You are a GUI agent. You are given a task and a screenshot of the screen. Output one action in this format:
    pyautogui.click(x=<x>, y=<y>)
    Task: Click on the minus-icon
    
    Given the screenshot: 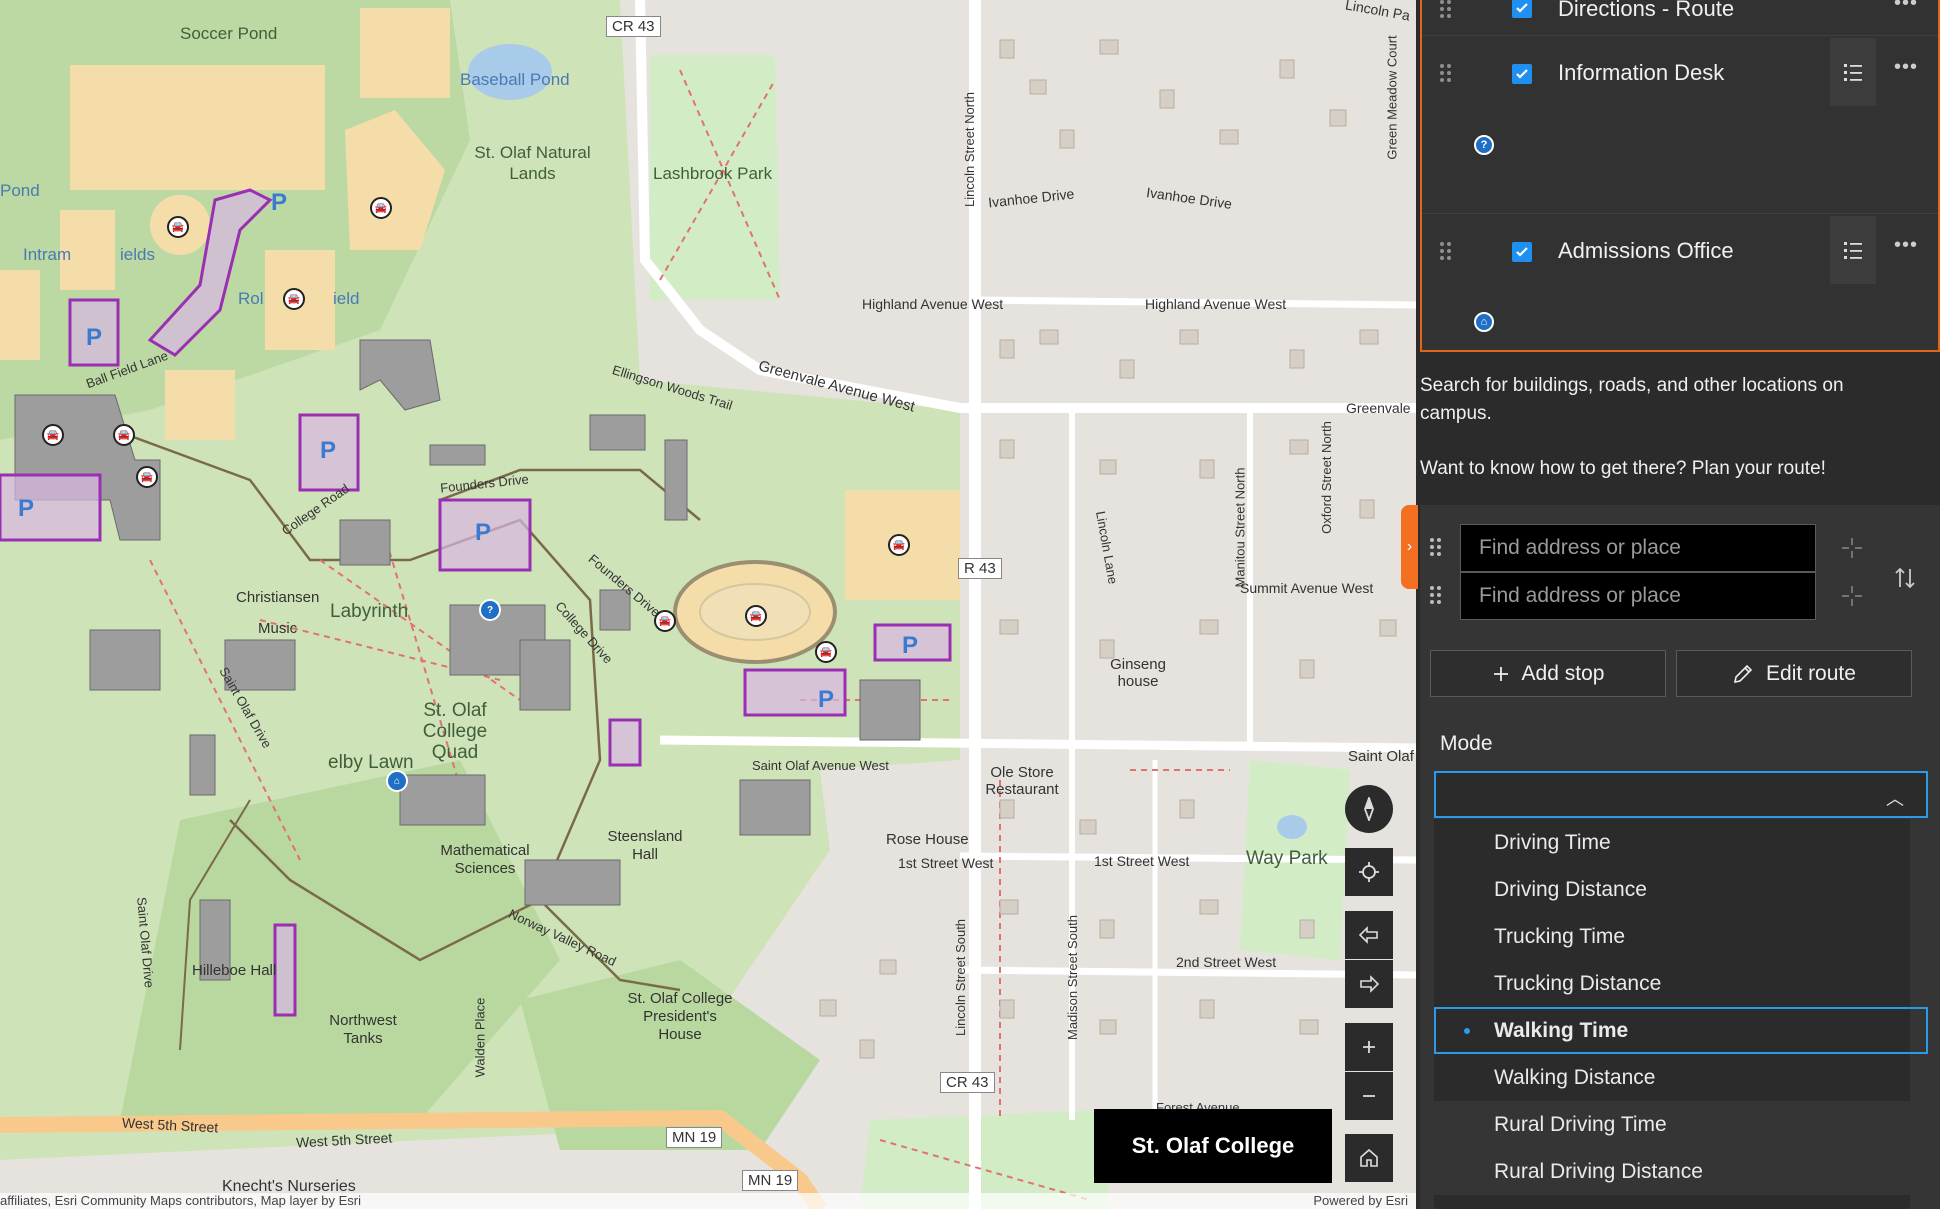 What is the action you would take?
    pyautogui.click(x=1369, y=1096)
    